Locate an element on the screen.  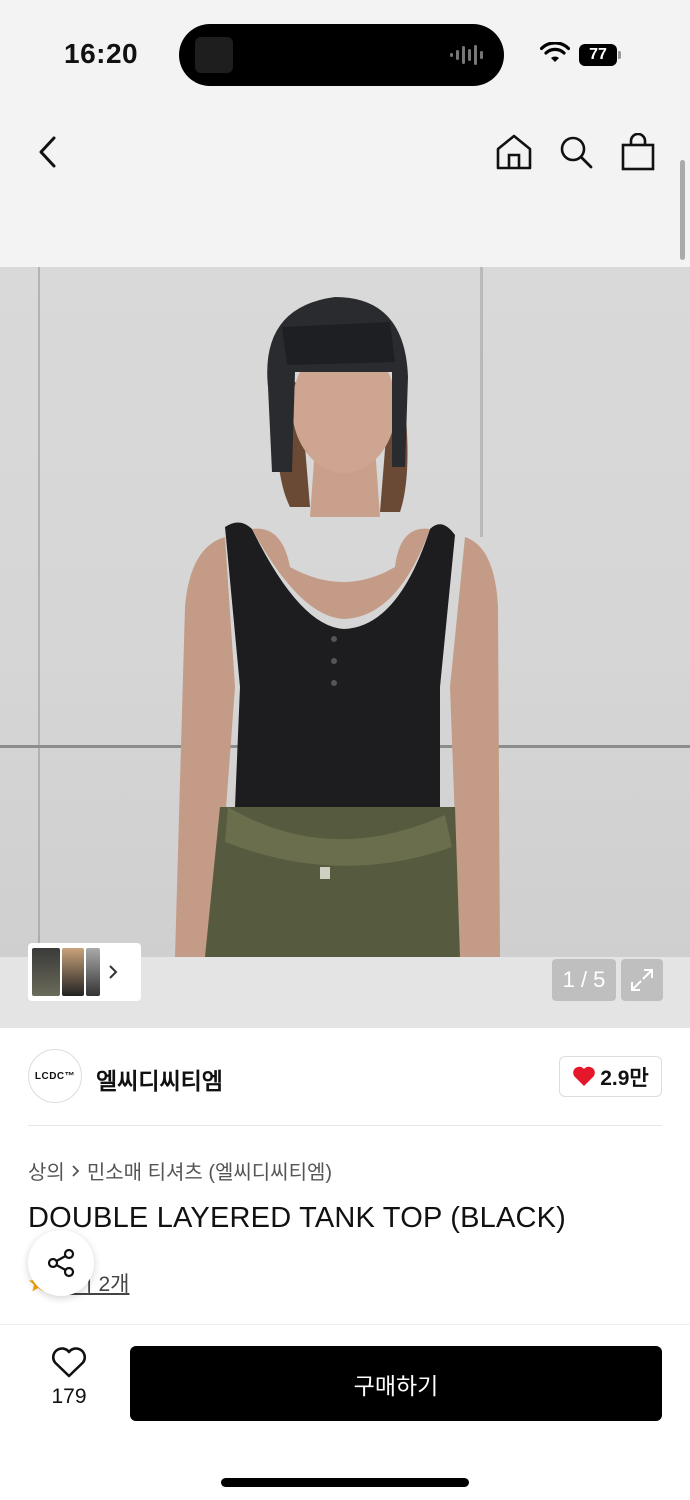
brand-name: 엘씨디씨티엠 is located at coordinates (159, 1079).